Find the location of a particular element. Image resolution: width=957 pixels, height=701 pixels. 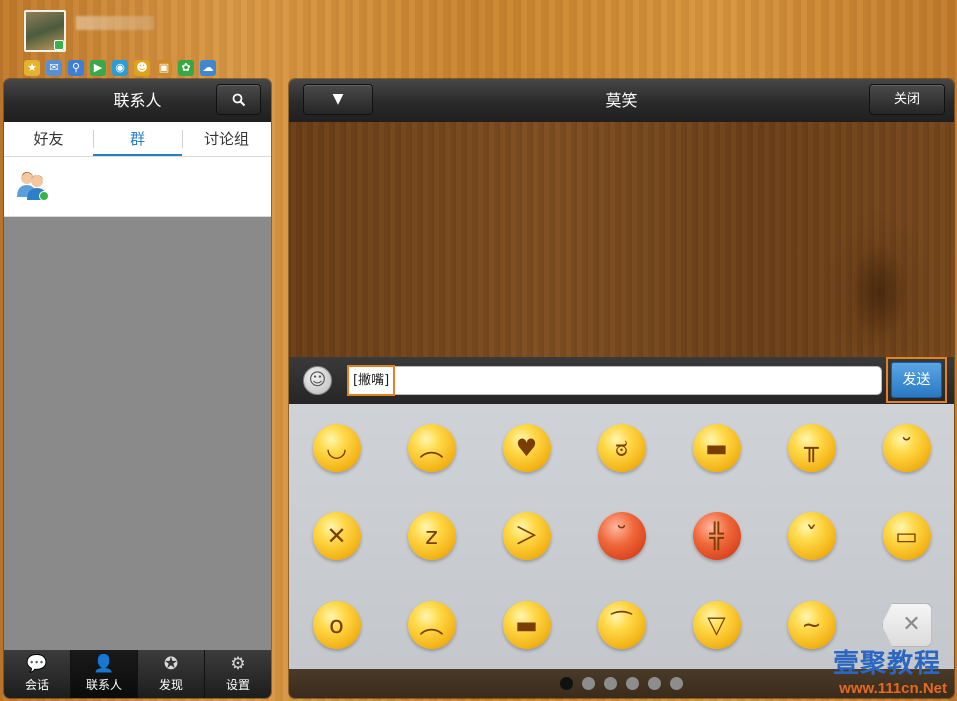

emoji-cell: ▭ is located at coordinates (906, 536).